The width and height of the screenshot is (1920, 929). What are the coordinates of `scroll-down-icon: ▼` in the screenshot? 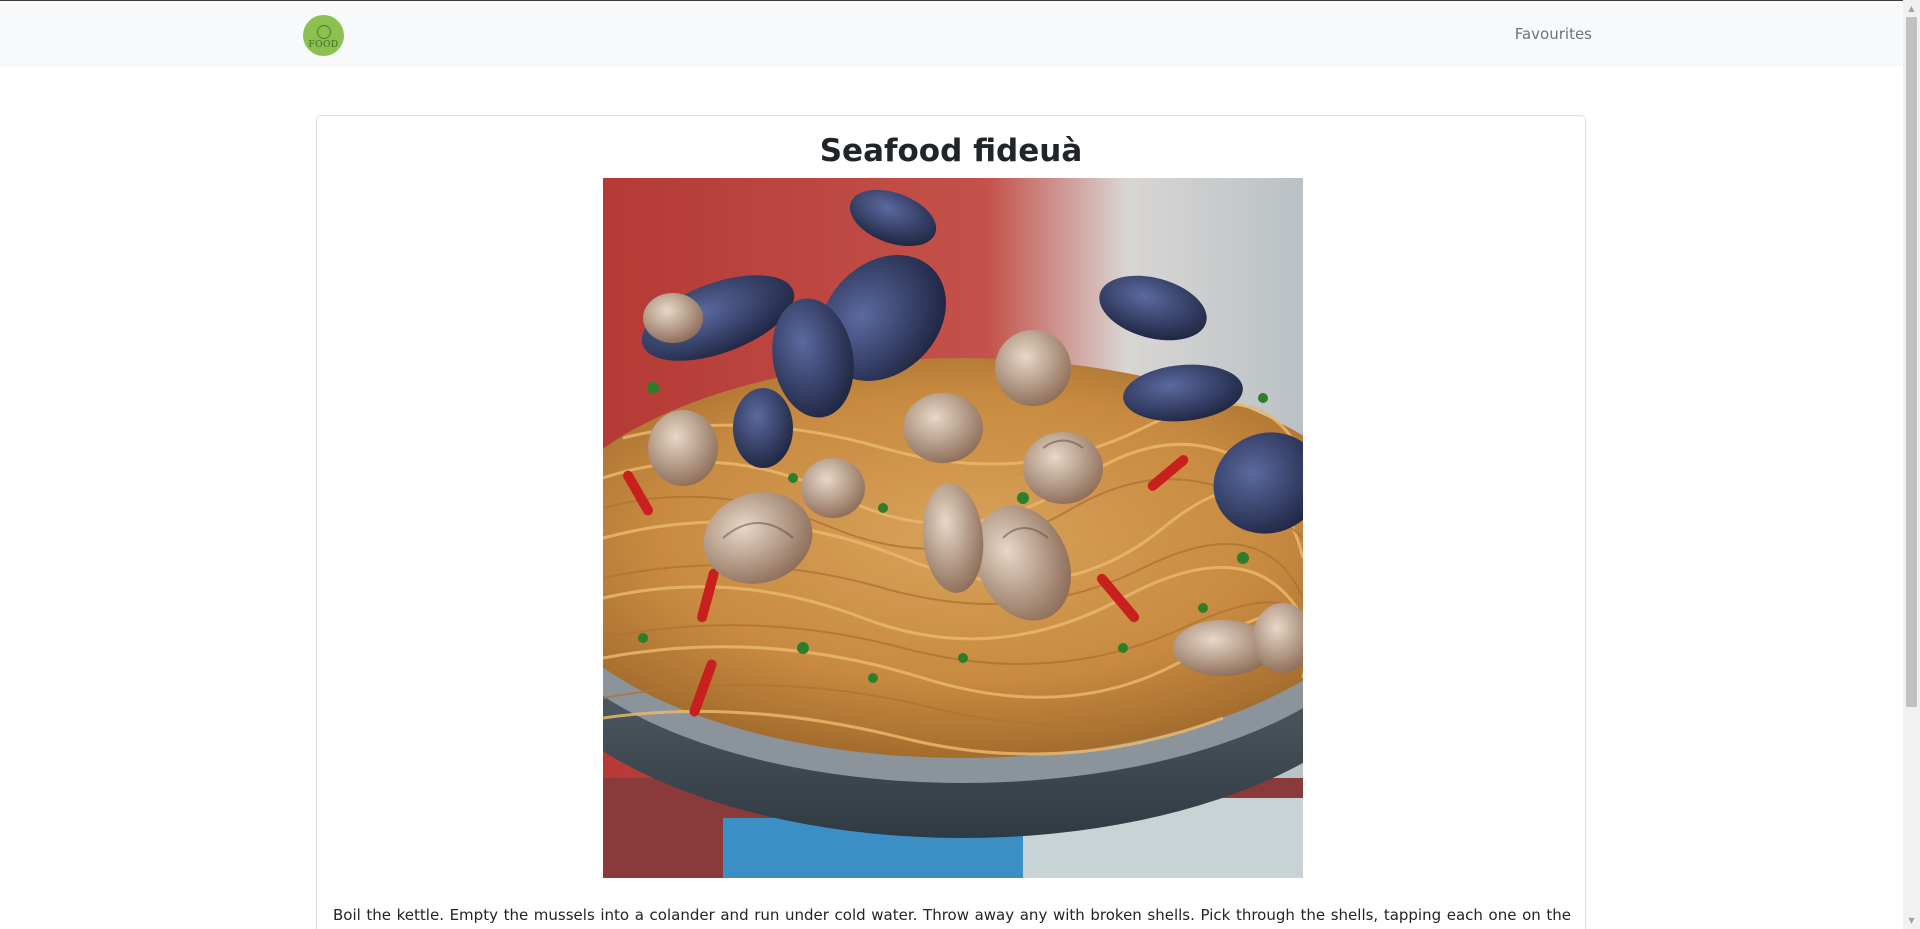 It's located at (1911, 920).